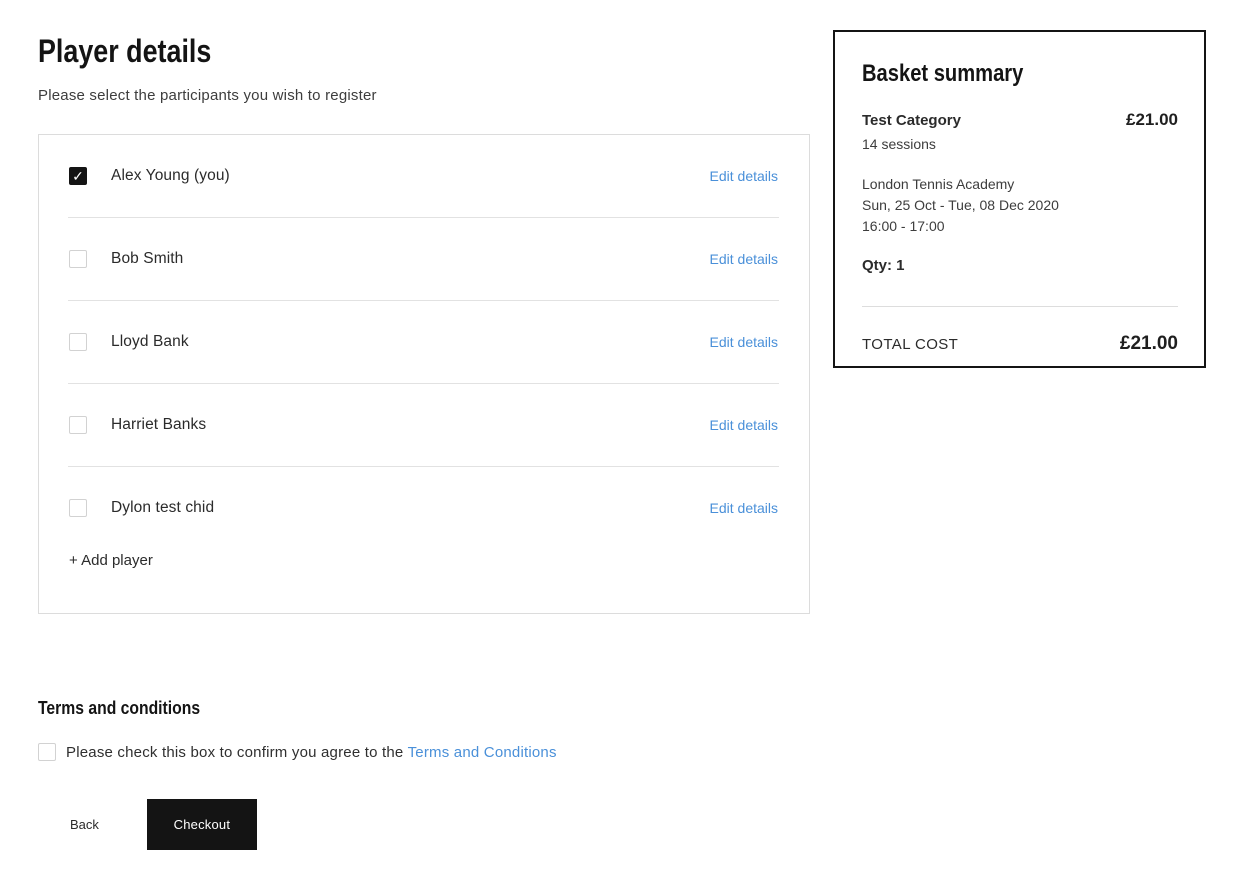 The height and width of the screenshot is (874, 1250). Describe the element at coordinates (1020, 306) in the screenshot. I see `divider` at that location.